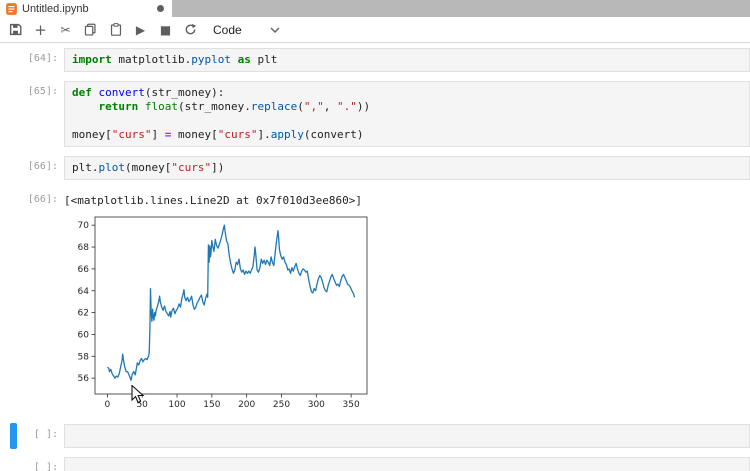 This screenshot has width=750, height=471. What do you see at coordinates (40, 30) in the screenshot?
I see `add-cell-button: +` at bounding box center [40, 30].